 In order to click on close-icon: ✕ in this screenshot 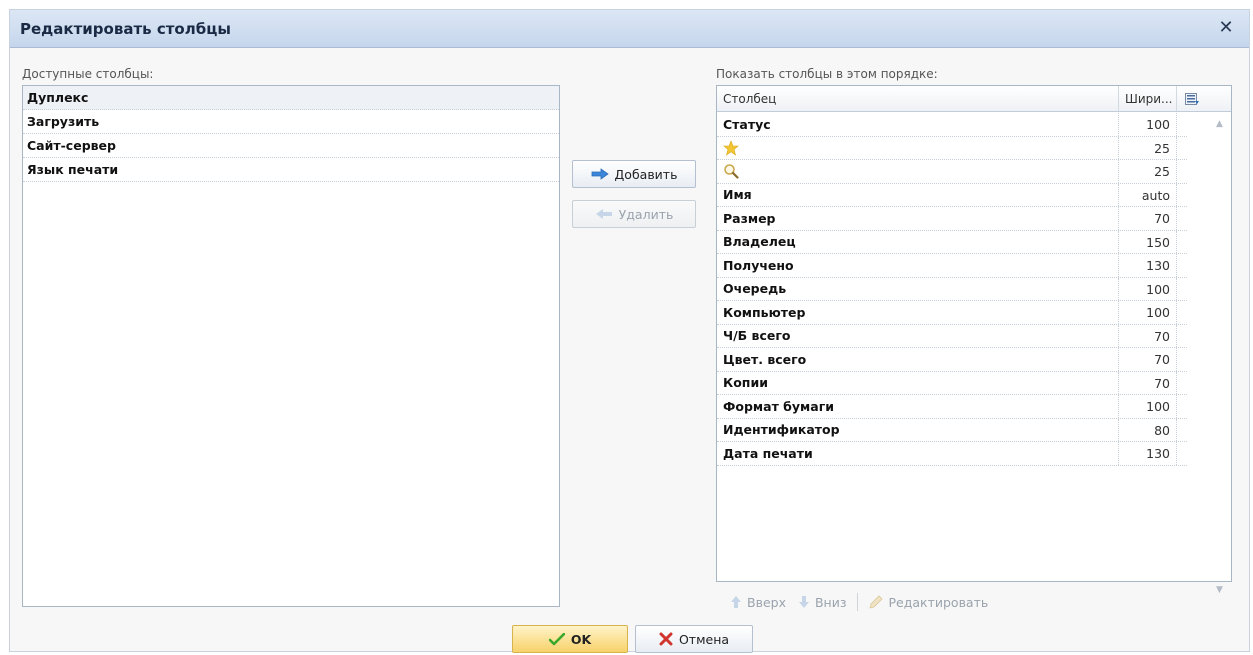, I will do `click(1226, 28)`.